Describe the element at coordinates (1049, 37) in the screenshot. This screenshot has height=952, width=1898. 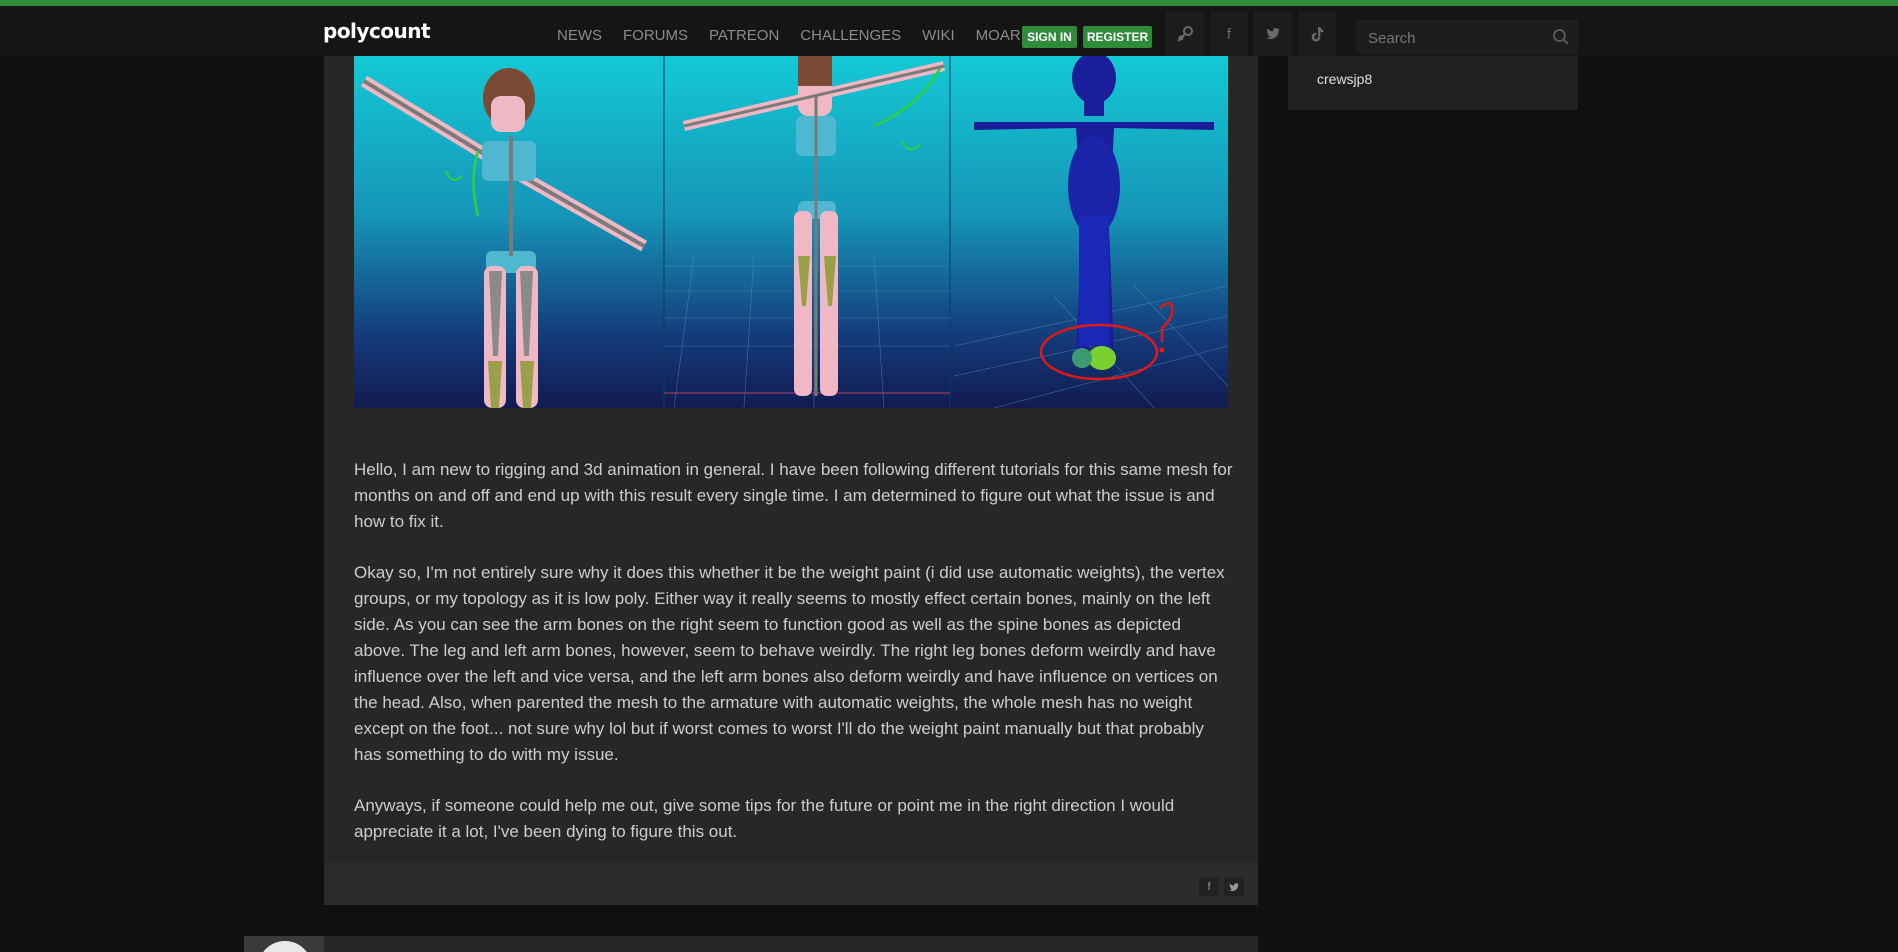
I see `sign-in-button: SIGN IN` at that location.